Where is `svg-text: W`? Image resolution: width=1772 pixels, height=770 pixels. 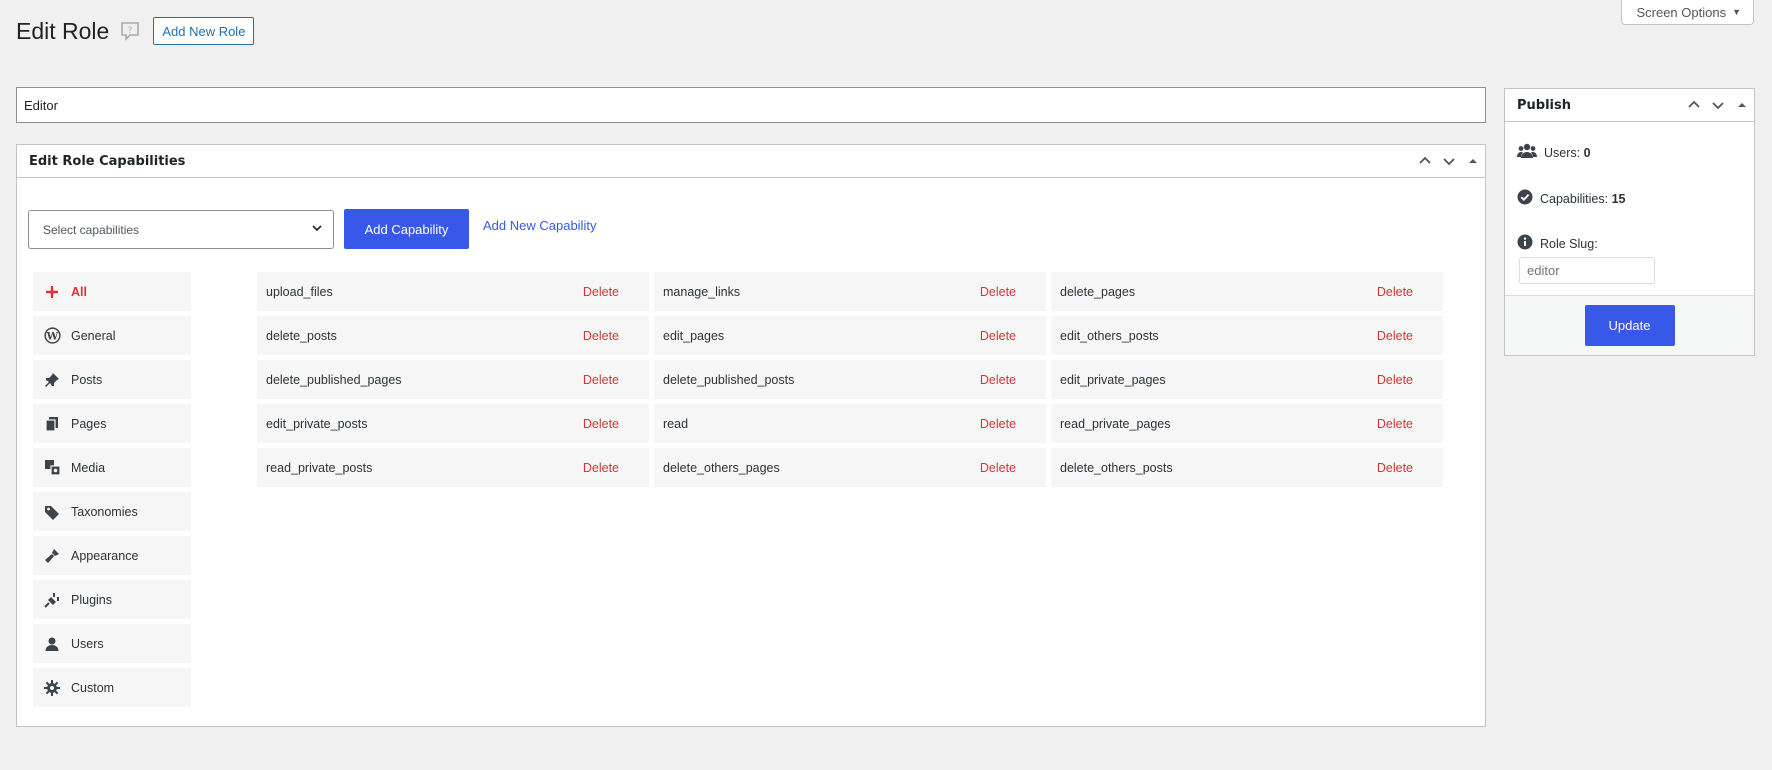 svg-text: W is located at coordinates (51, 336).